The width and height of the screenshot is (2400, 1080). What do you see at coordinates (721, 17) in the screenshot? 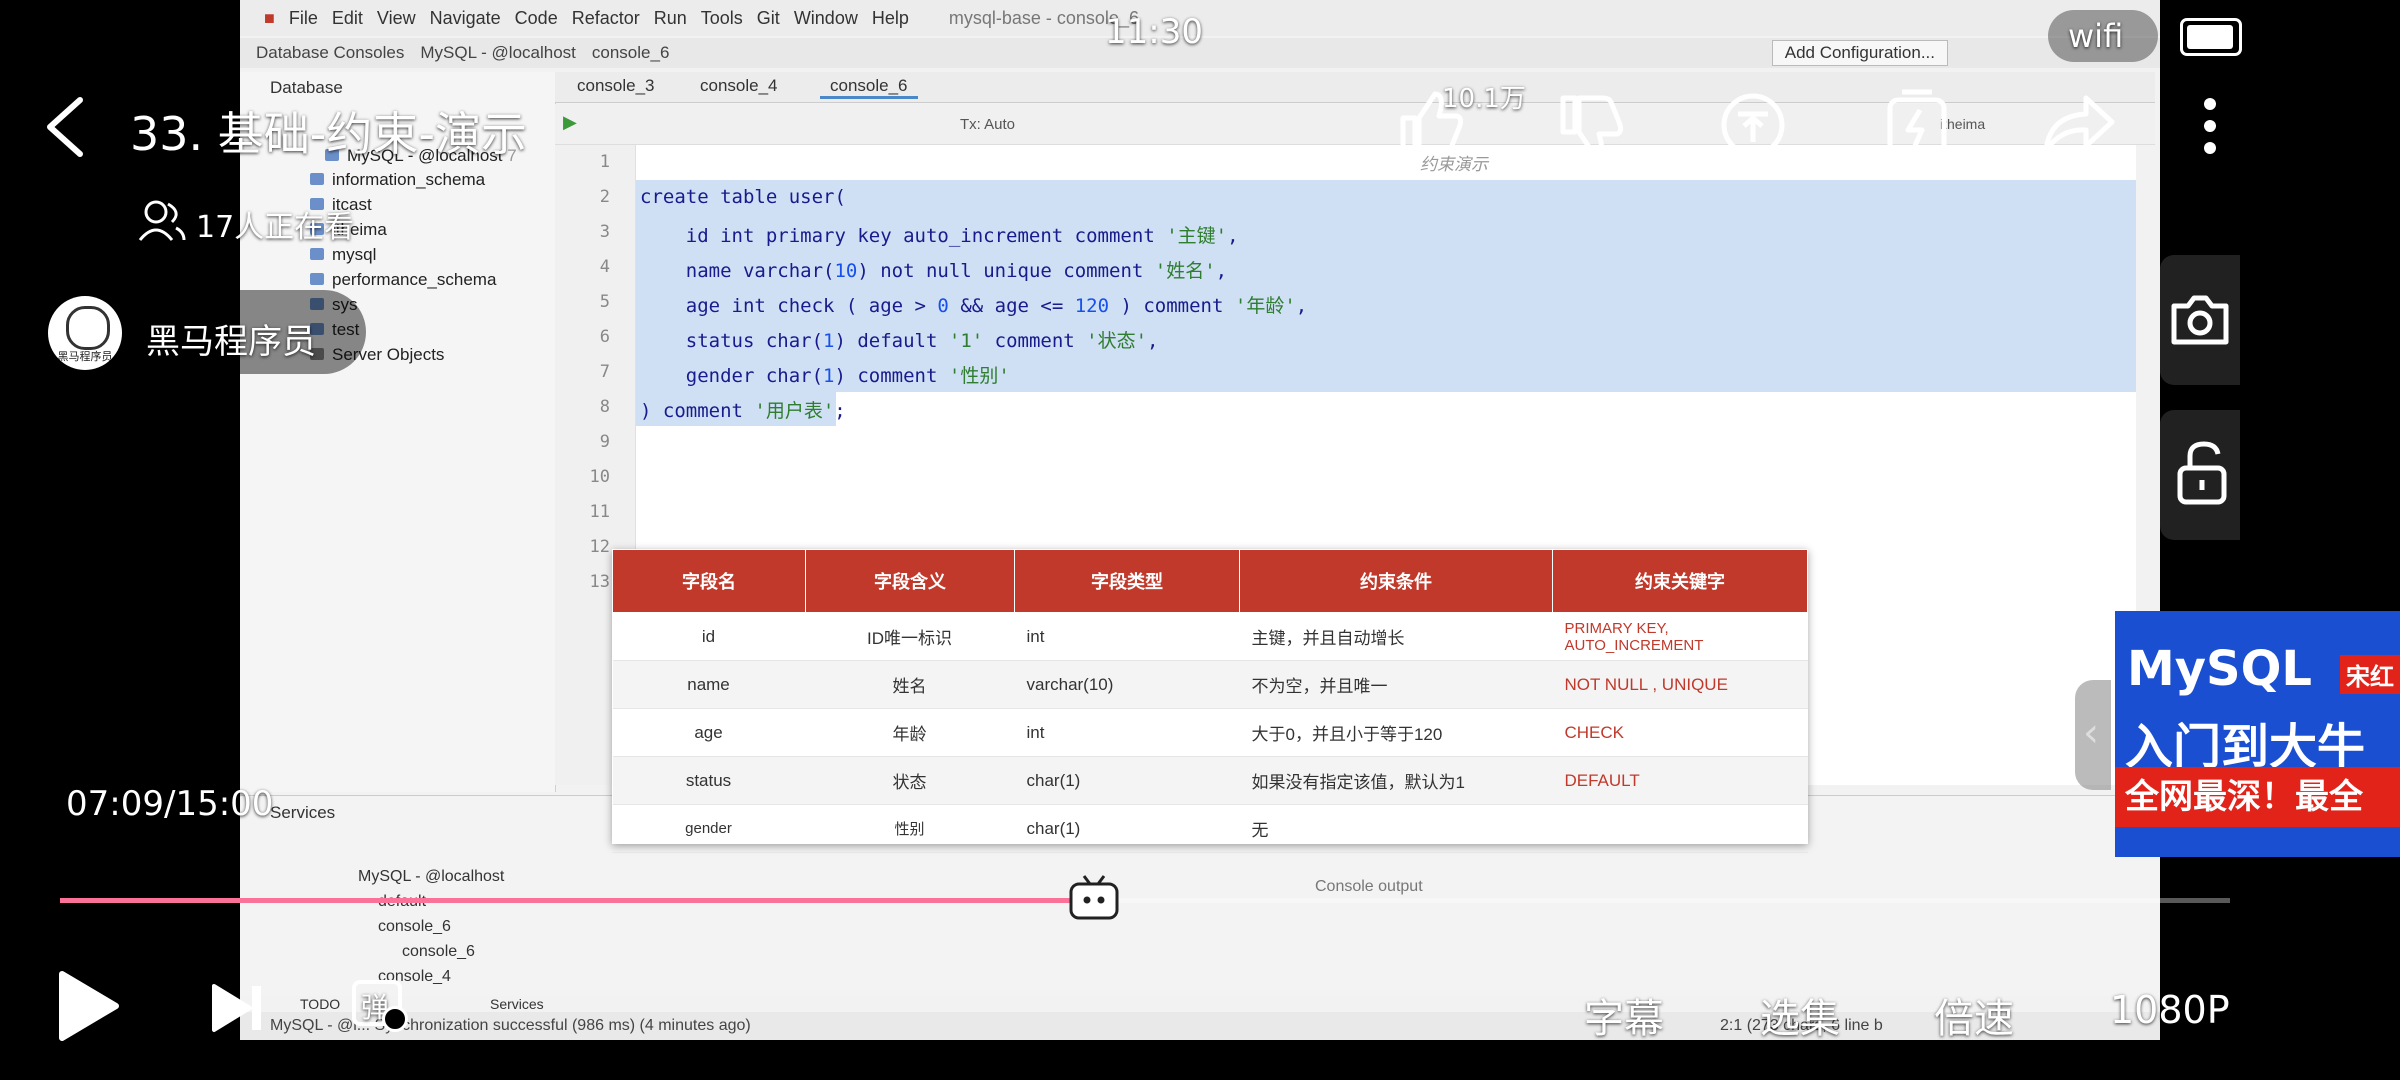
I see `menu-tools: Tools` at bounding box center [721, 17].